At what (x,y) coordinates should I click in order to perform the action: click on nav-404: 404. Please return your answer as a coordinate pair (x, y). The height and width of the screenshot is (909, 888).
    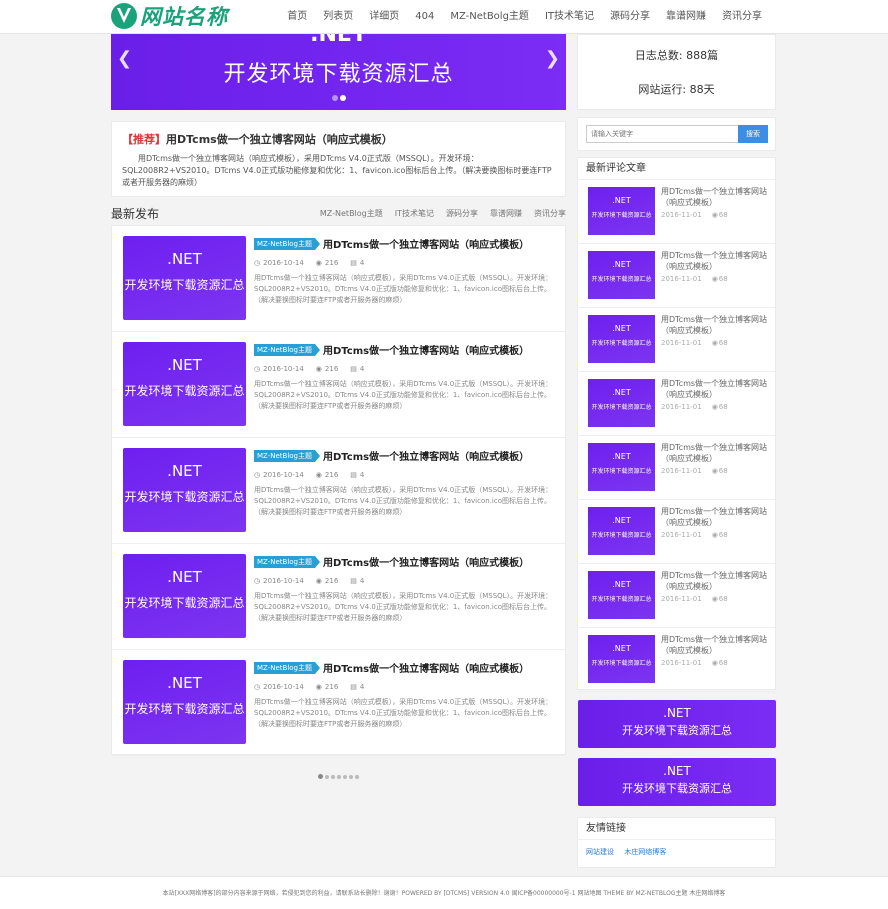
    Looking at the image, I should click on (424, 17).